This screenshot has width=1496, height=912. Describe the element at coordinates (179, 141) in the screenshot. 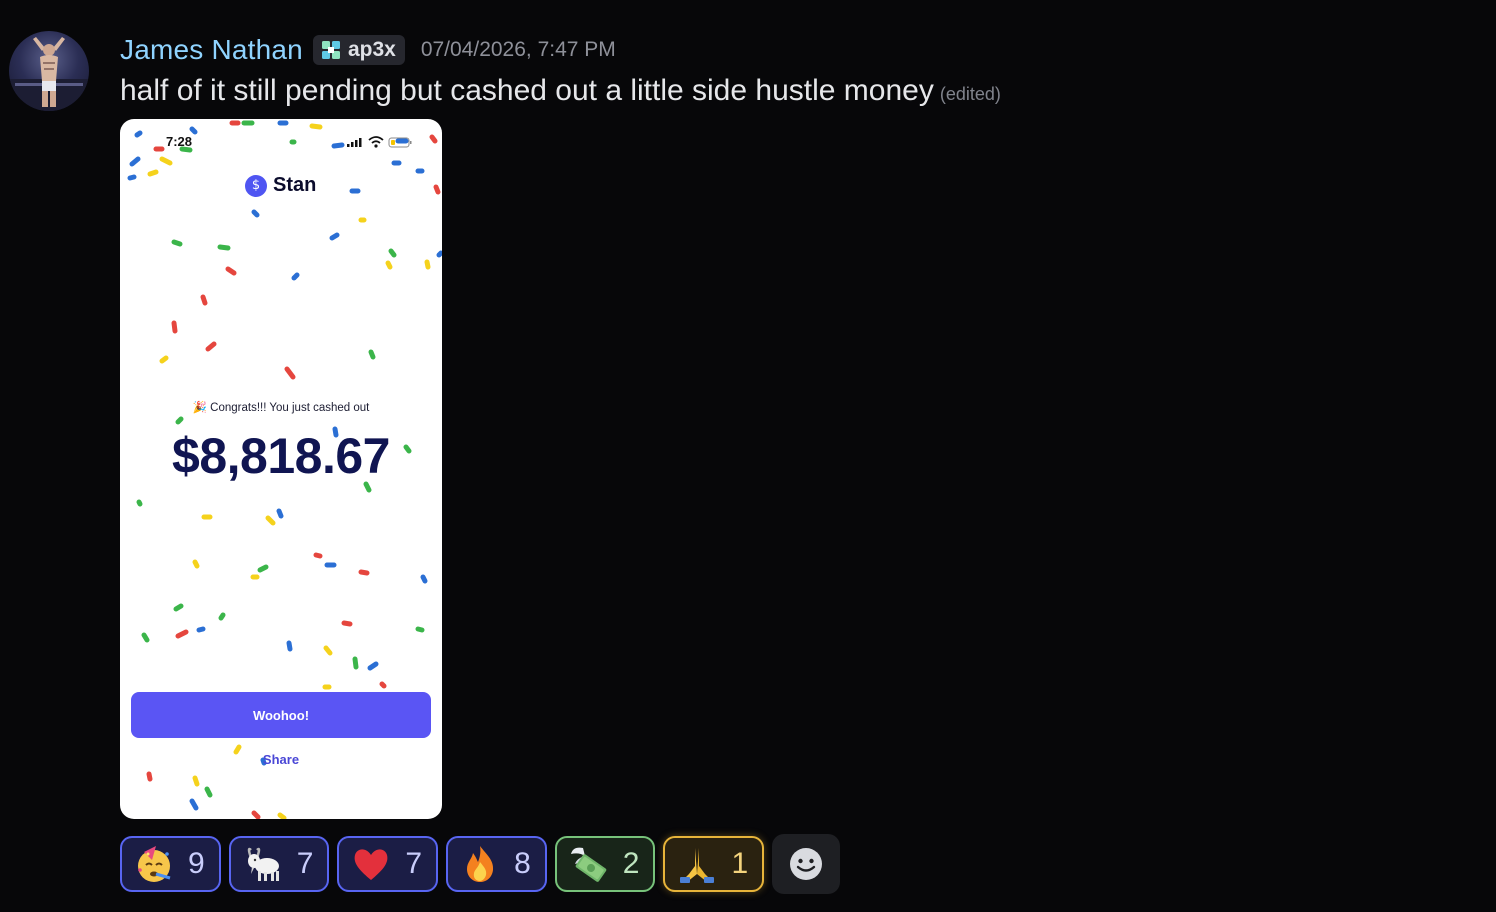

I see `phone-status-time: 7:28` at that location.